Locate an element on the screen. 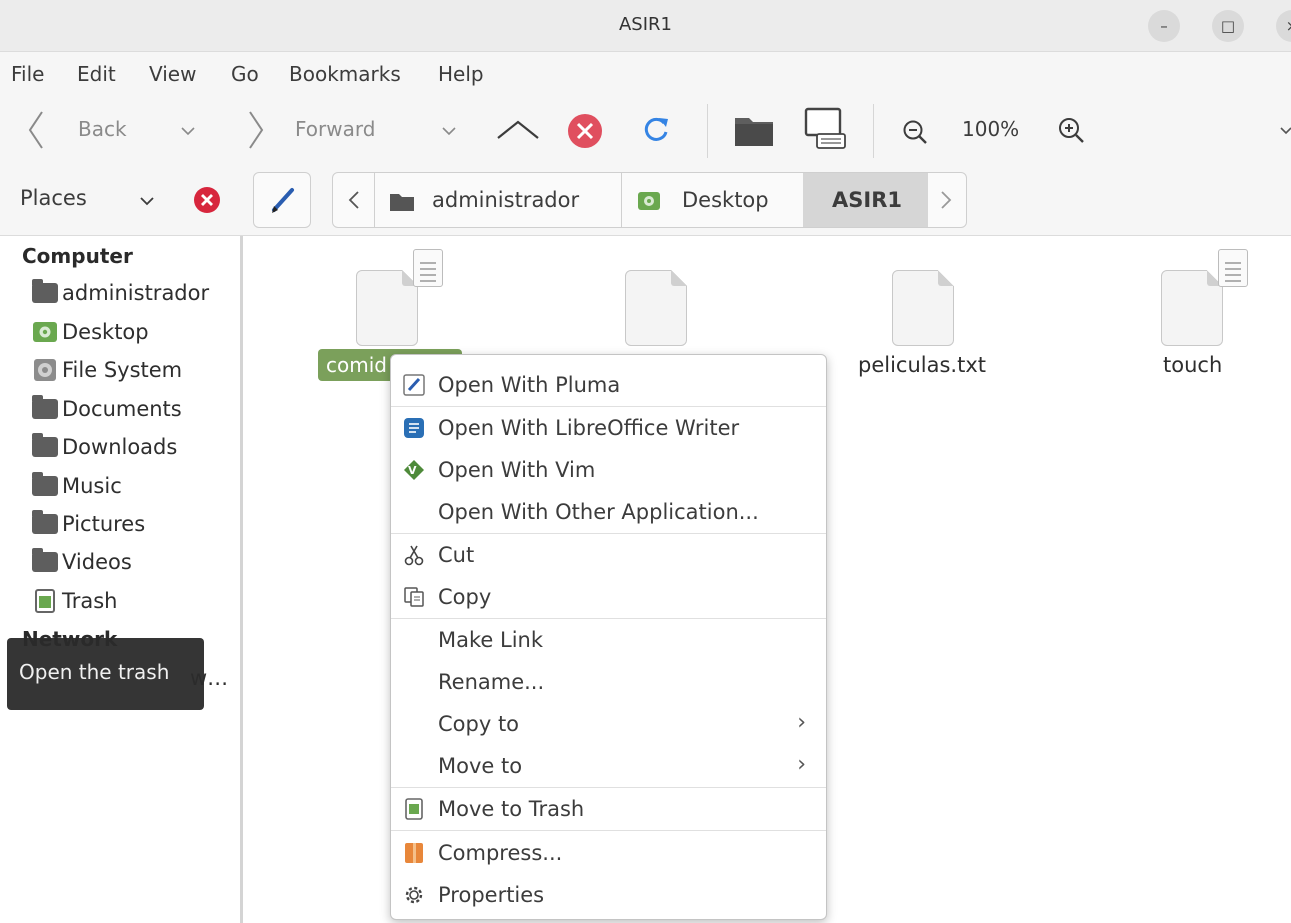  libreoffice-writer-icon is located at coordinates (414, 428).